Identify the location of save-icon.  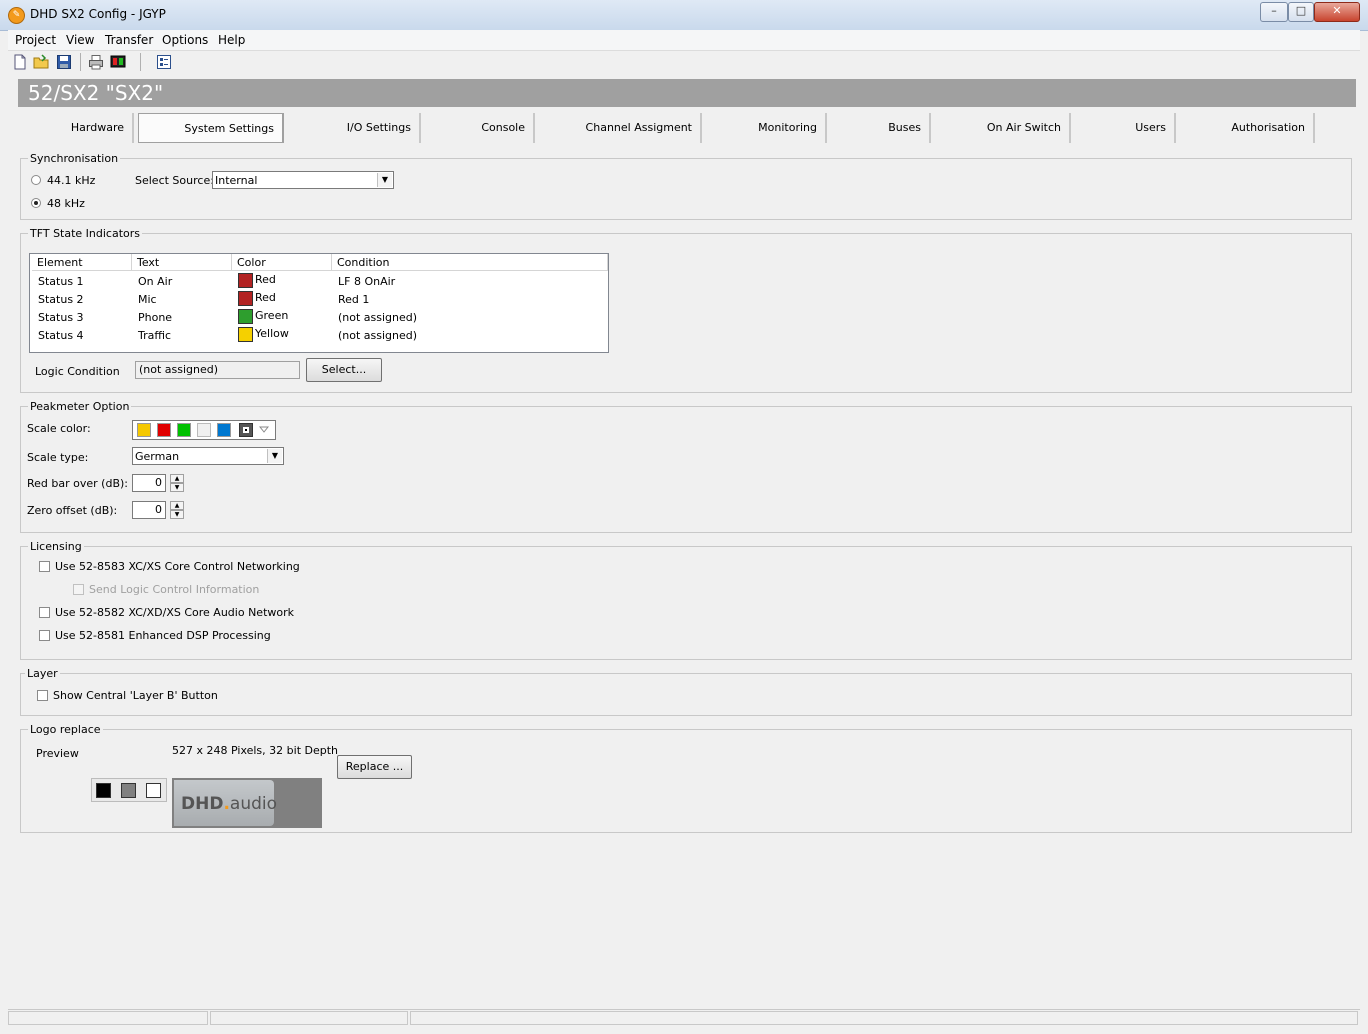
(64, 62).